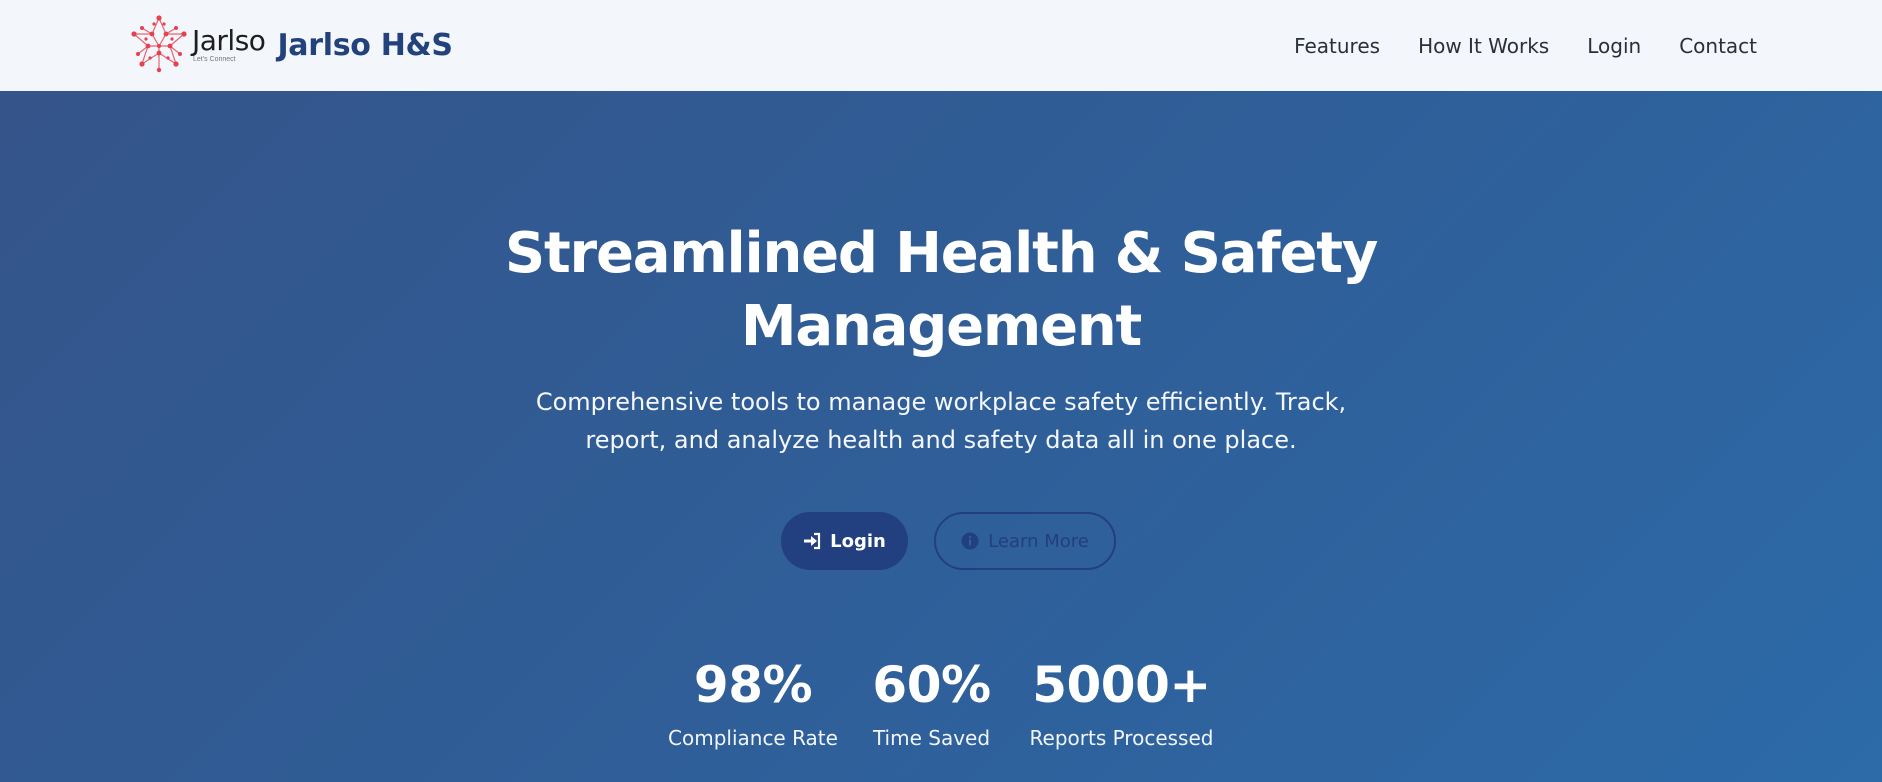 The image size is (1882, 782). Describe the element at coordinates (812, 541) in the screenshot. I see `sign-in-icon` at that location.